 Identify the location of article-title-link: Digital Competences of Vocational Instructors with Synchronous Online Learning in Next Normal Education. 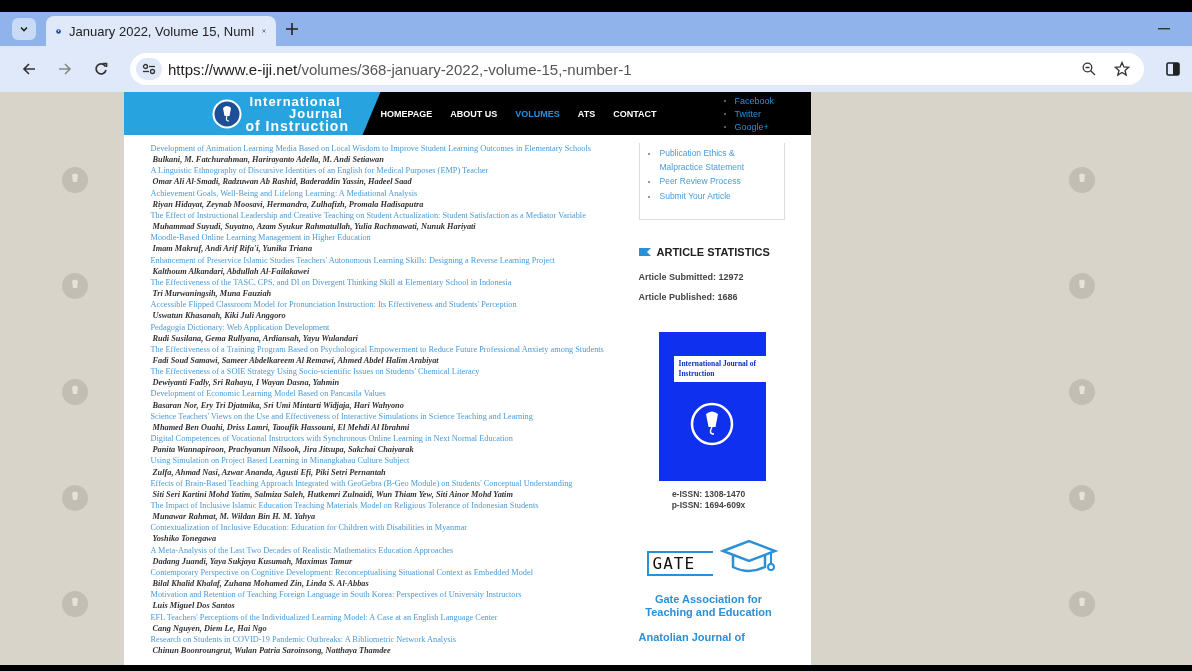
(385, 439).